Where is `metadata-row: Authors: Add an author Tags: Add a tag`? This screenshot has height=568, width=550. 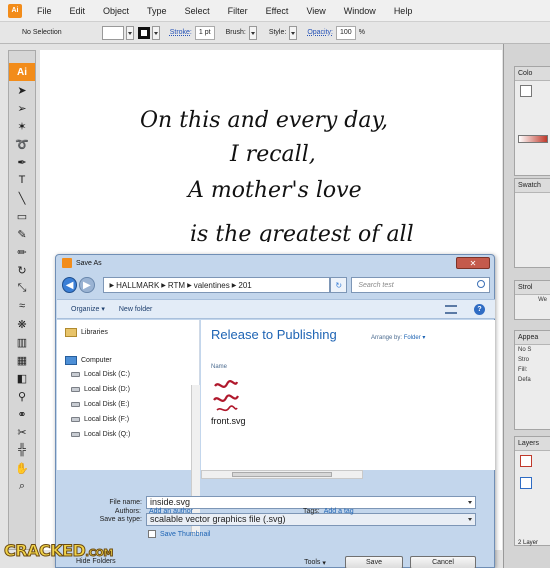 metadata-row: Authors: Add an author Tags: Add a tag is located at coordinates (275, 511).